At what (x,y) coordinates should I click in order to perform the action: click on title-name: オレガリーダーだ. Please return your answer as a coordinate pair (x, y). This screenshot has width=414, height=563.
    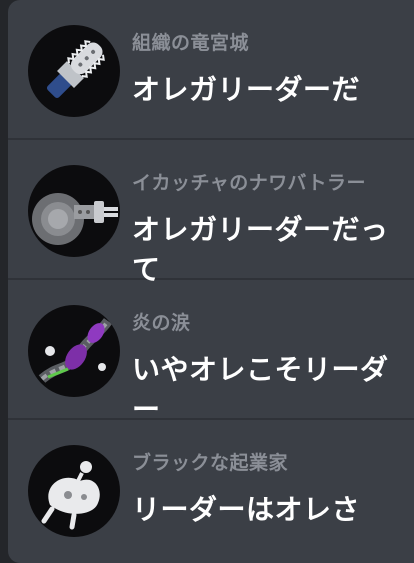
    Looking at the image, I should click on (246, 89).